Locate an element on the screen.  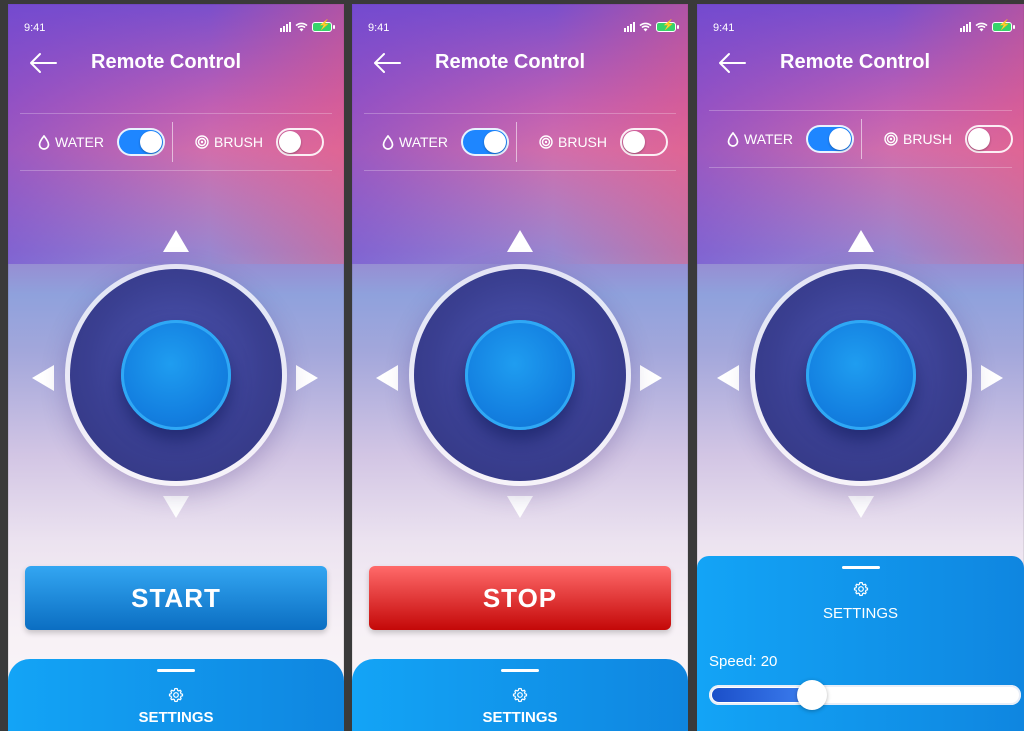
settings-sheet-expanded: SETTINGS Speed: 20 is located at coordinates (860, 643).